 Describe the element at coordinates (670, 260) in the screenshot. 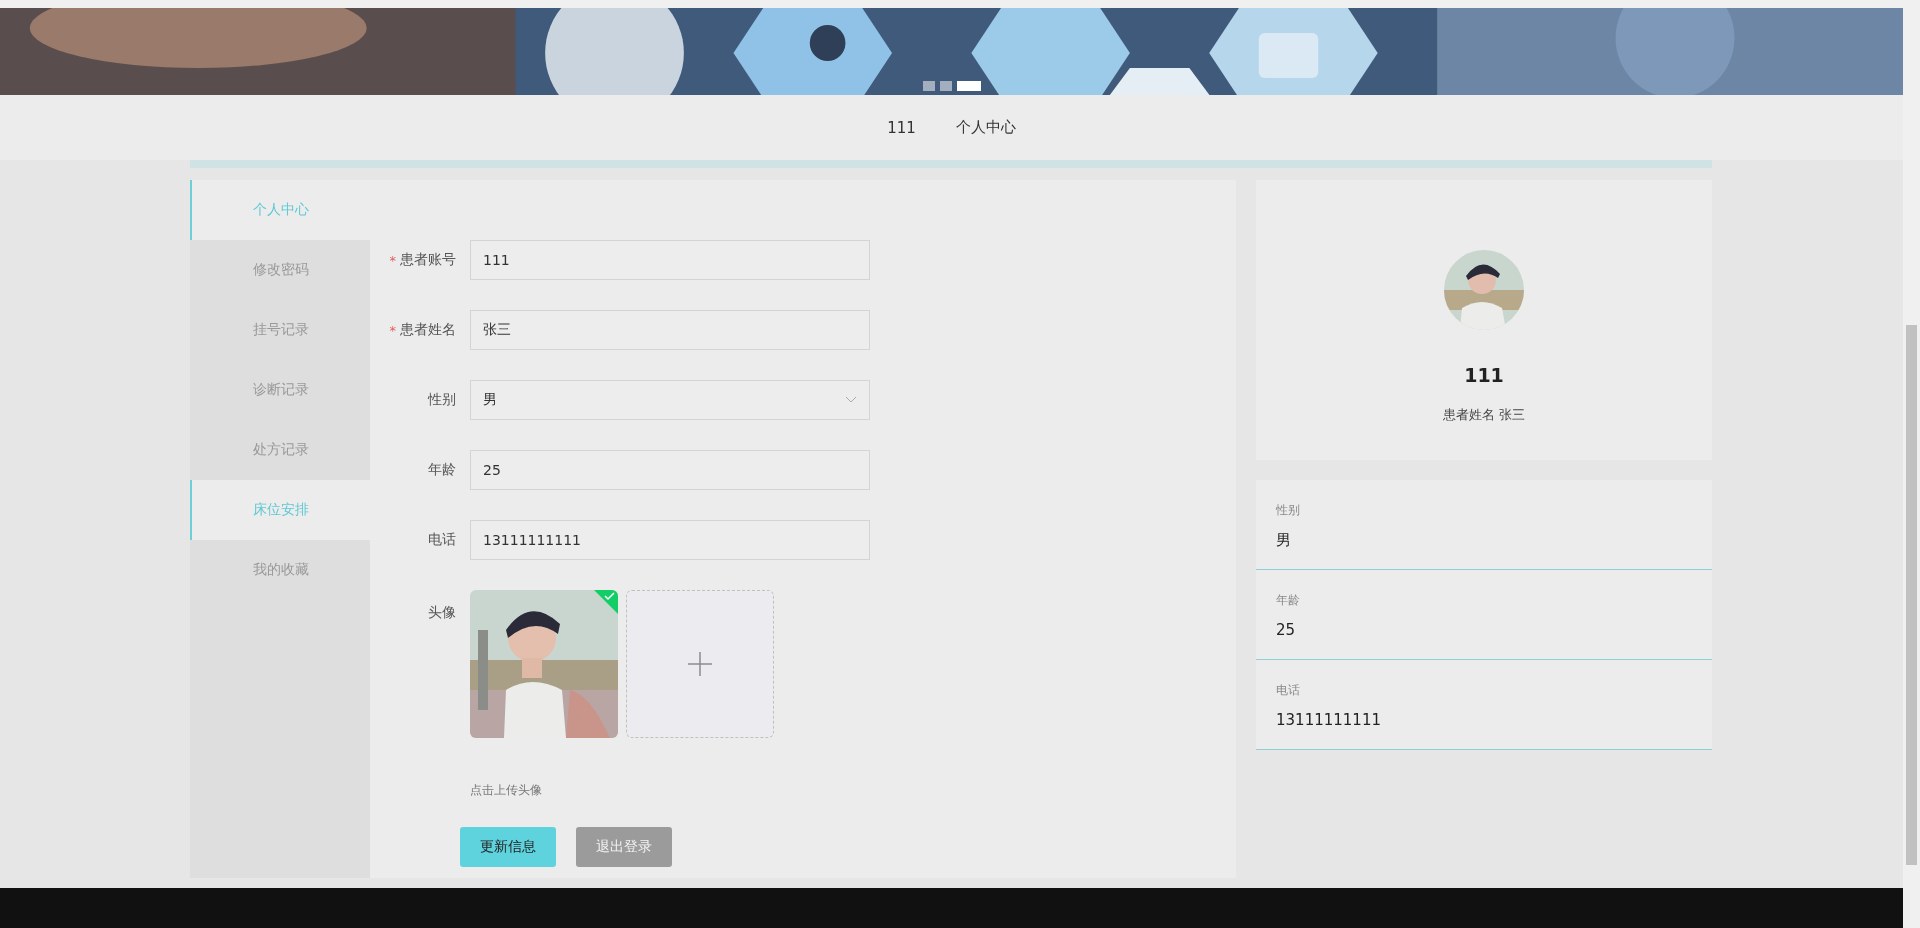

I see `input-field: 111` at that location.